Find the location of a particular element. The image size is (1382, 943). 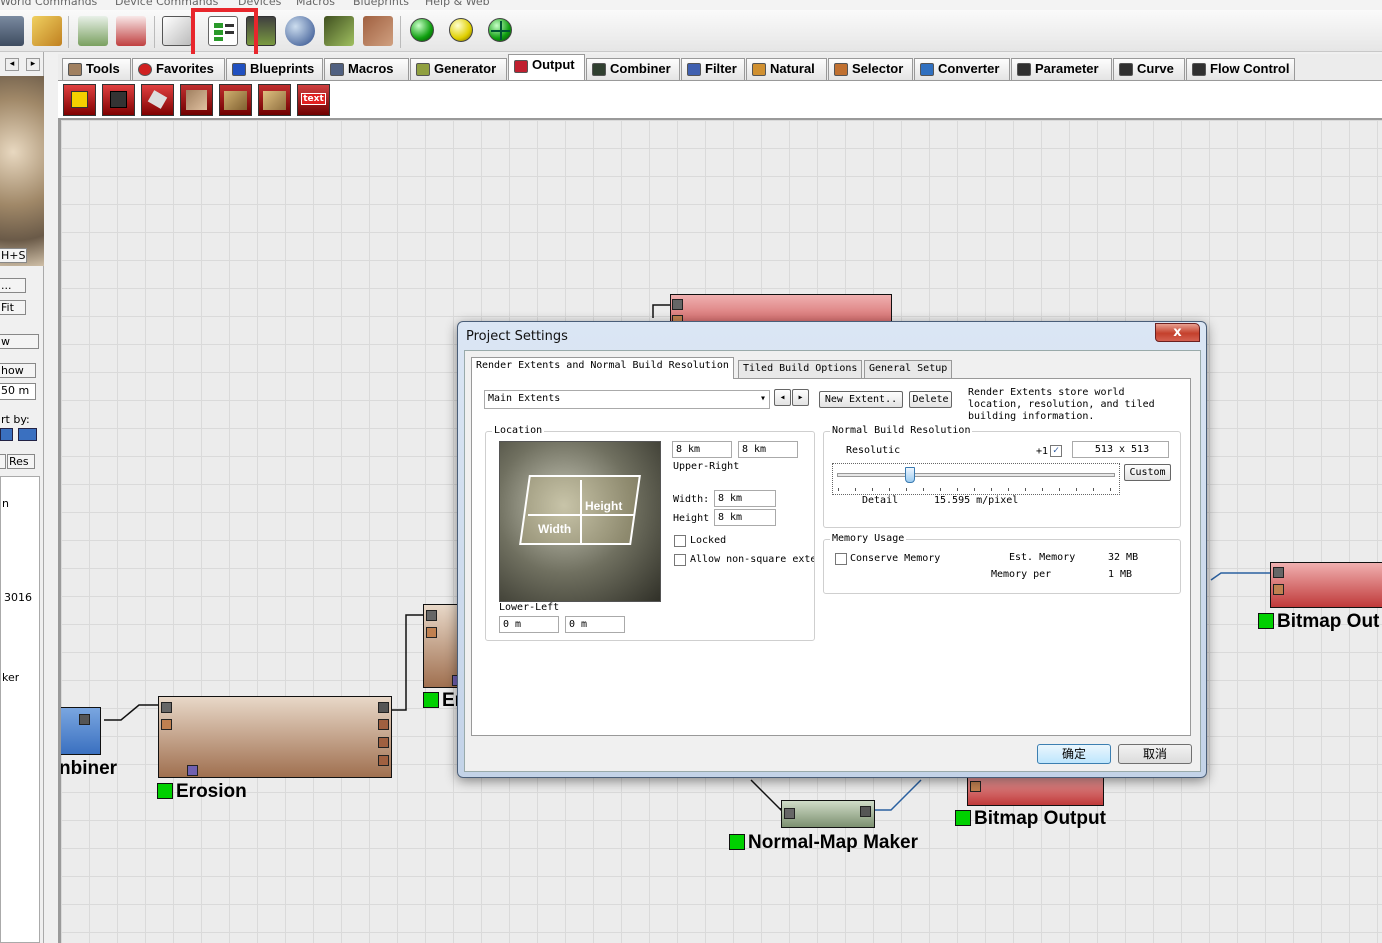

texture-icon is located at coordinates (378, 31).